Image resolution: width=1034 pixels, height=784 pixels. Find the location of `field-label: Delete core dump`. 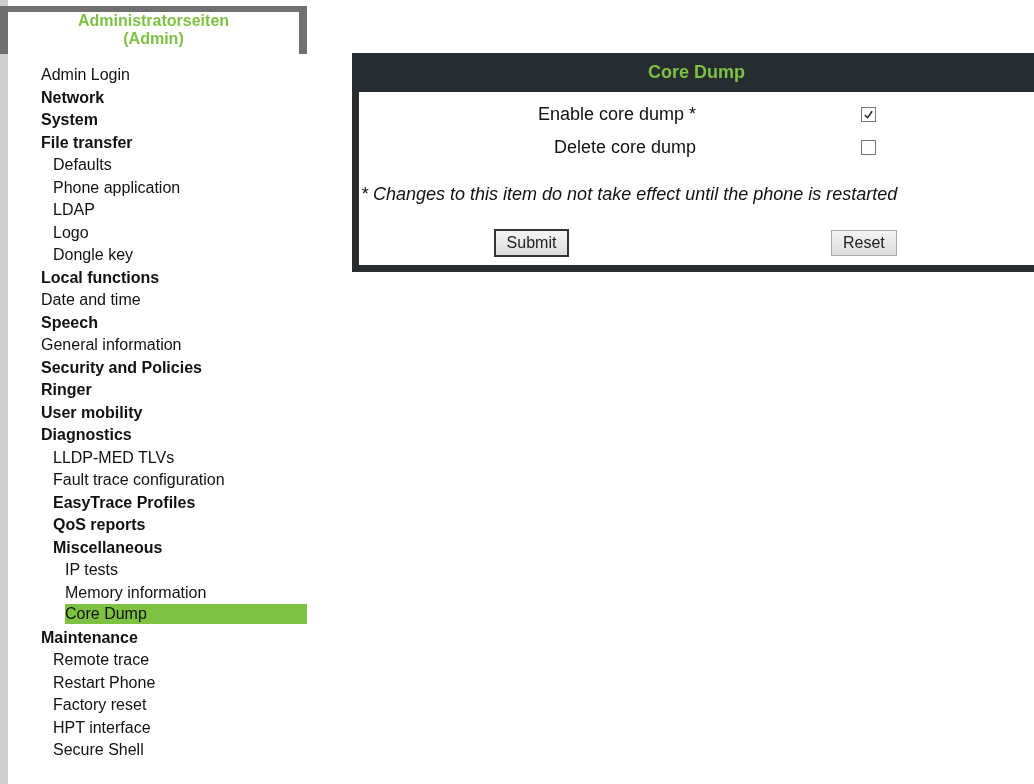

field-label: Delete core dump is located at coordinates (624, 147).